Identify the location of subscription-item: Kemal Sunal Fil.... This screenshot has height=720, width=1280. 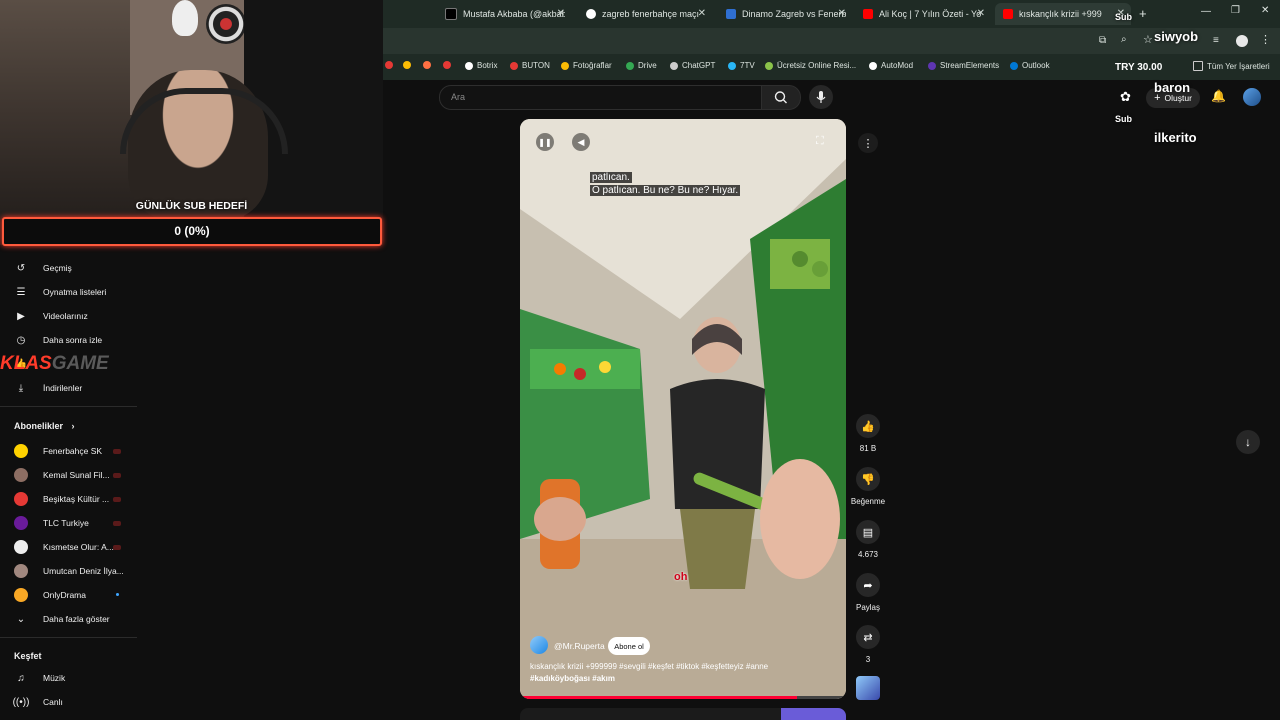
(68, 475).